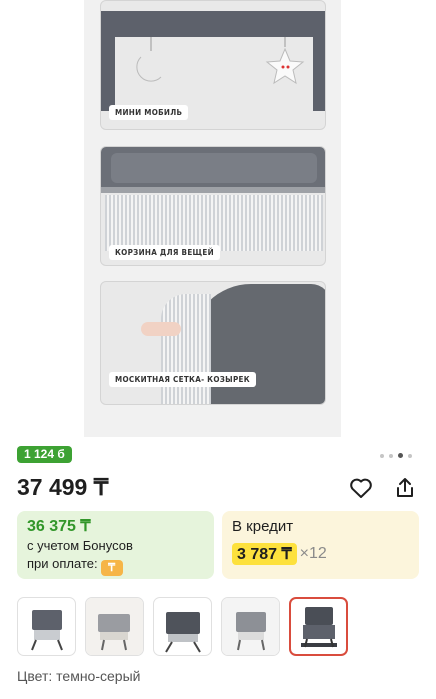 This screenshot has width=436, height=699. I want to click on bonus-payment-line: при оплате: ₸, so click(115, 565).